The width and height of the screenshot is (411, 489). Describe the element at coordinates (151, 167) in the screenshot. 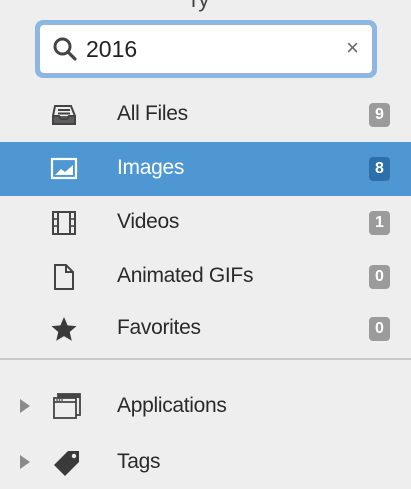

I see `sidebar-item-label: Images` at that location.